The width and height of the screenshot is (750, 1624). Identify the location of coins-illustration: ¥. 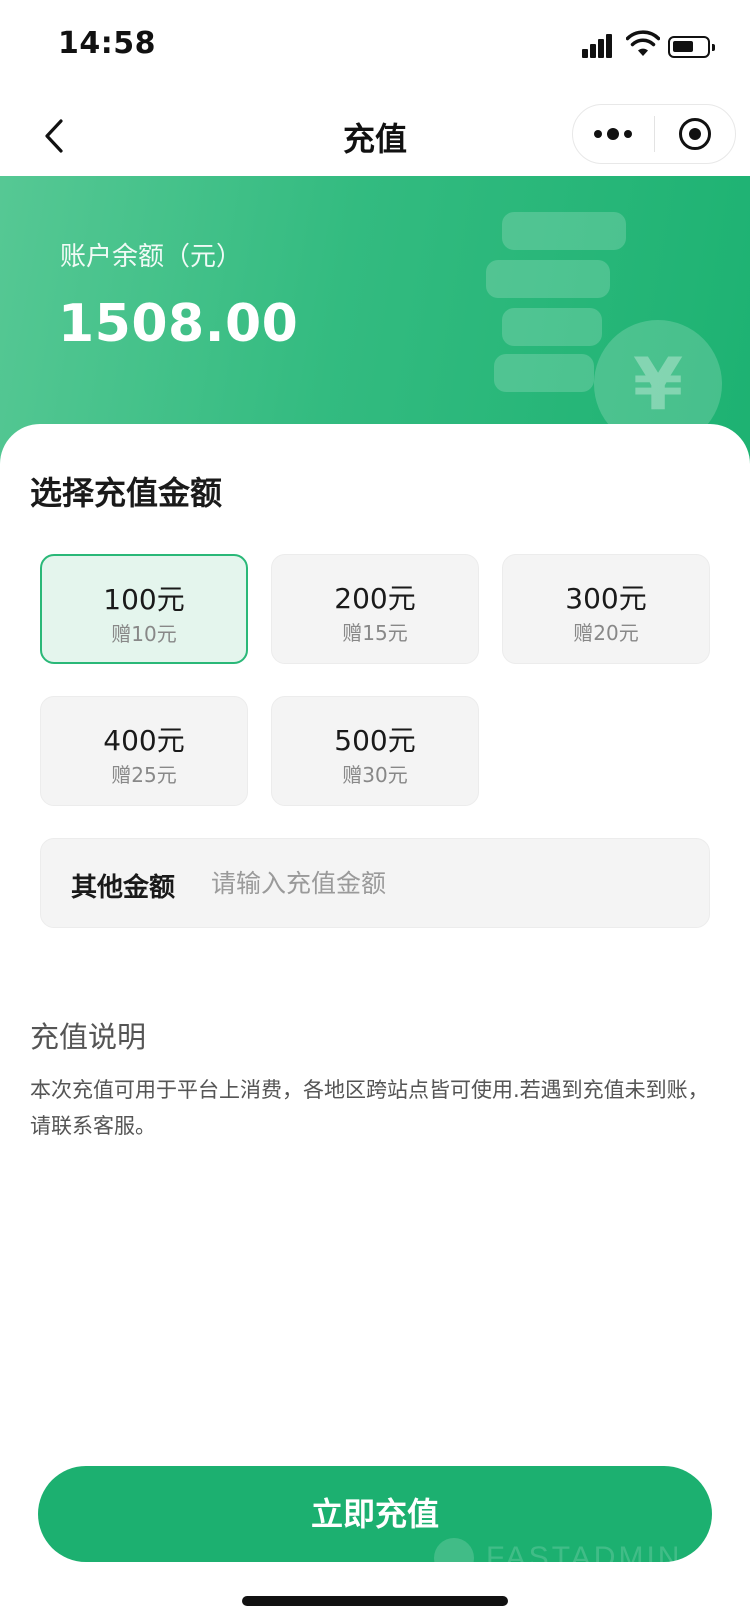
(606, 330).